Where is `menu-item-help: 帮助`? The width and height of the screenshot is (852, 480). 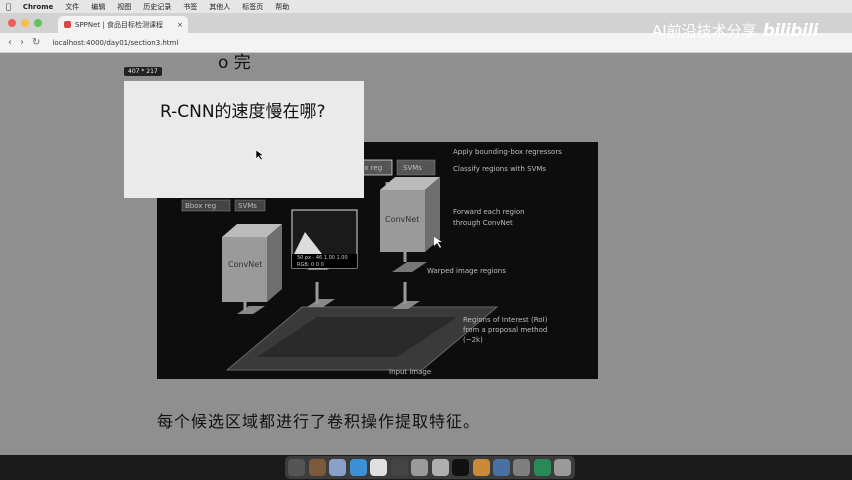 menu-item-help: 帮助 is located at coordinates (282, 7).